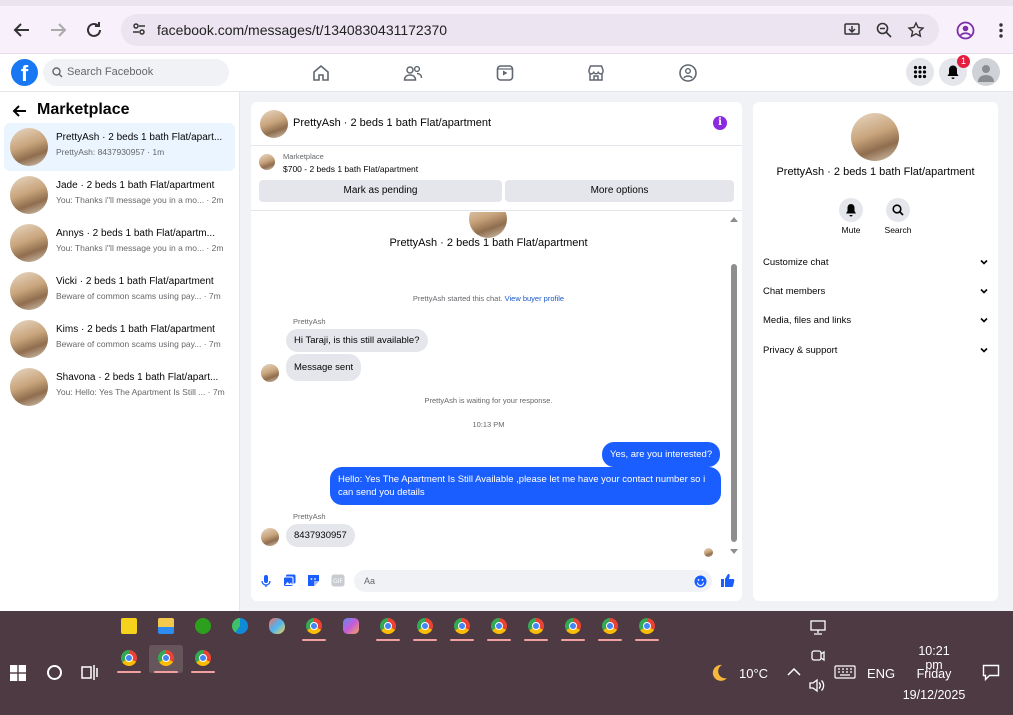 This screenshot has width=1013, height=715. I want to click on bookmark-star-icon, so click(916, 30).